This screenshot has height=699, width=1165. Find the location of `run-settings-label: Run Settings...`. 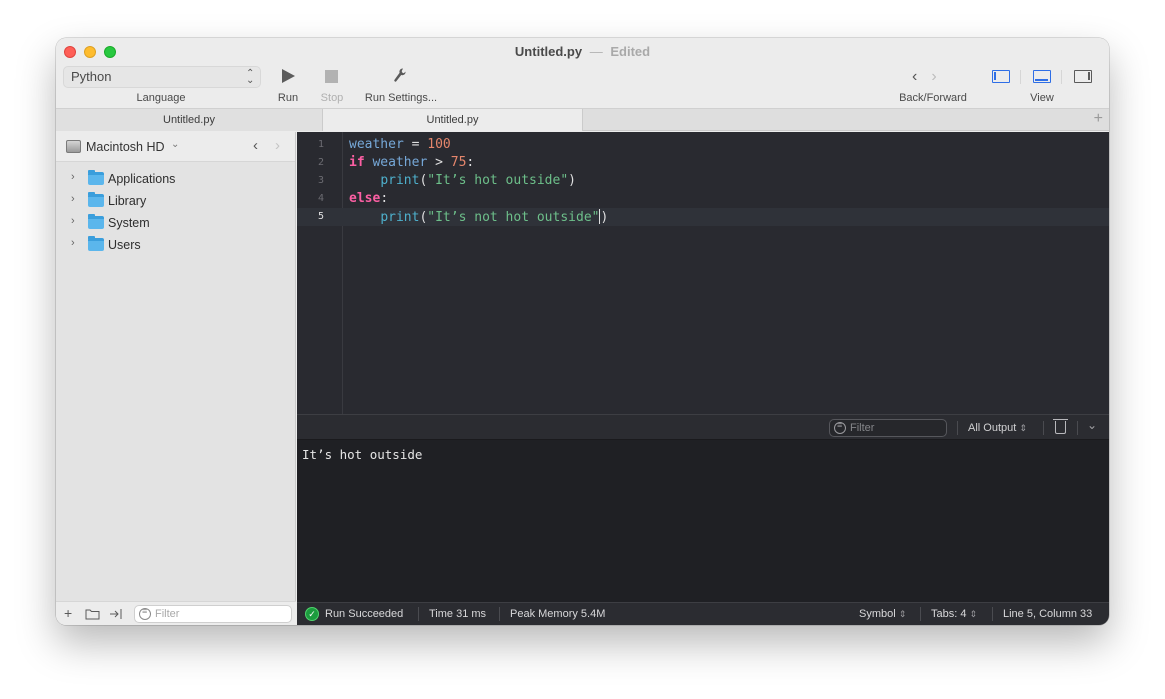

run-settings-label: Run Settings... is located at coordinates (401, 98).